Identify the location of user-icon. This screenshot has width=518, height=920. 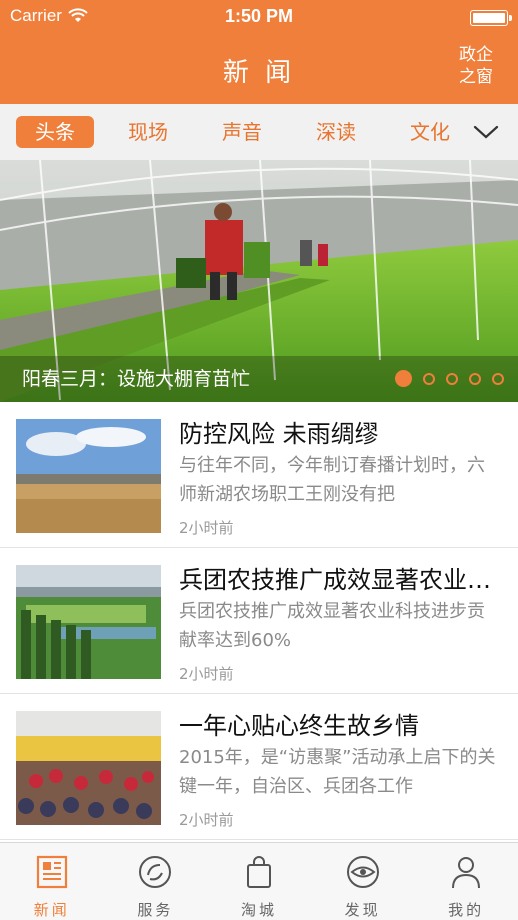
(466, 873).